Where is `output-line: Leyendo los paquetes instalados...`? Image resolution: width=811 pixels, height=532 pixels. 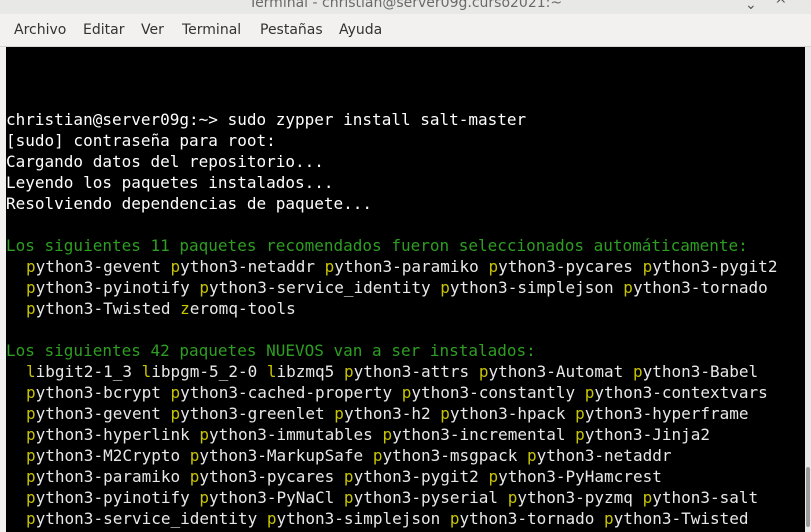 output-line: Leyendo los paquetes instalados... is located at coordinates (170, 182).